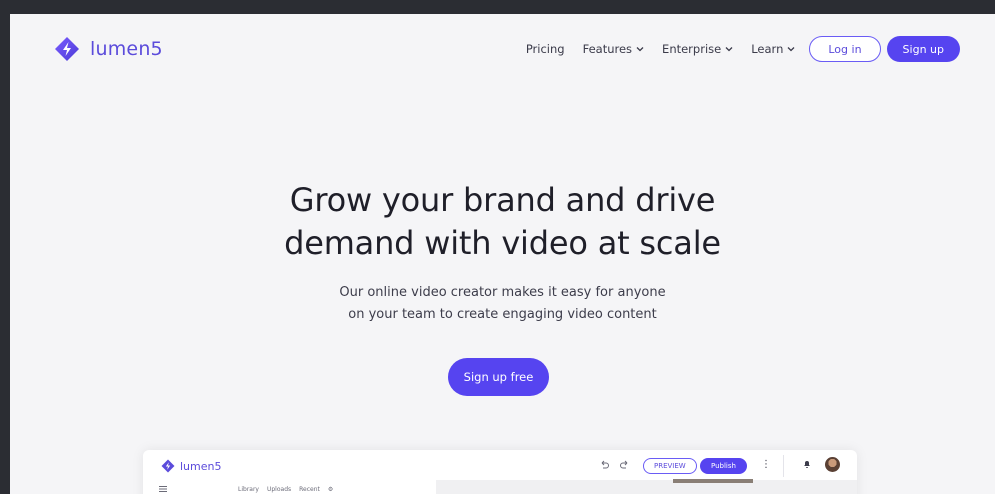 The width and height of the screenshot is (995, 494). What do you see at coordinates (126, 49) in the screenshot?
I see `brand-name: lumen5` at bounding box center [126, 49].